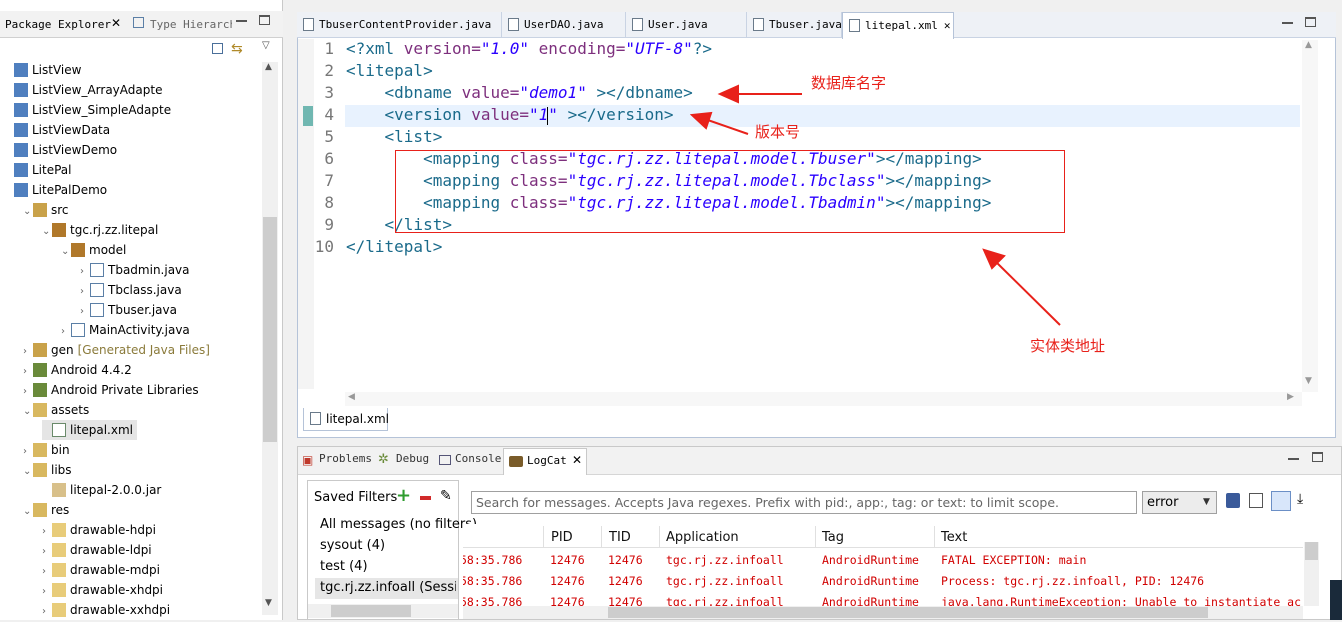  Describe the element at coordinates (425, 498) in the screenshot. I see `remove-filter-icon` at that location.